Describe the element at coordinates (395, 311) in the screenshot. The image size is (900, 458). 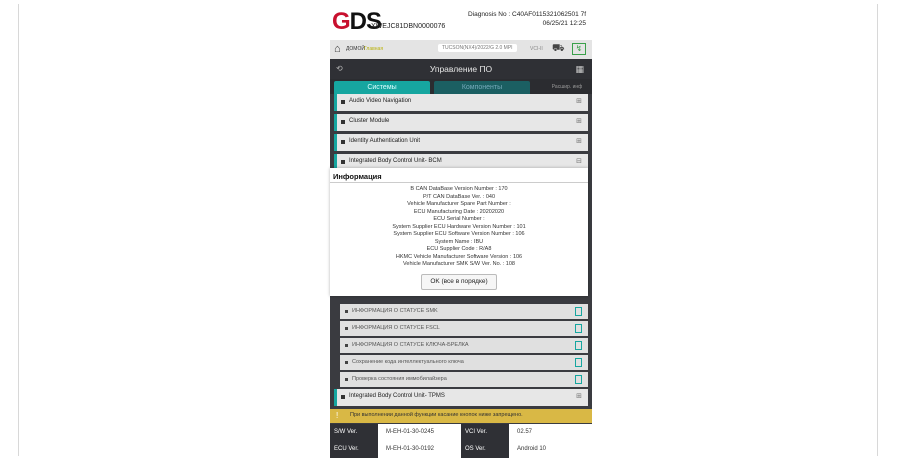
I see `sub-item-label: ИНФОРМАЦИЯ О СТАТУСЕ SMK` at that location.